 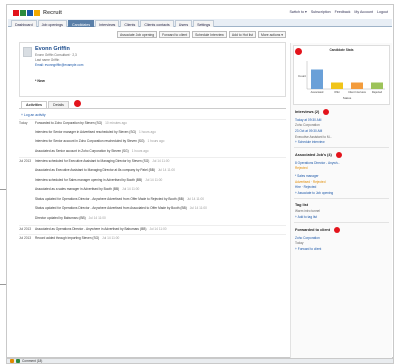 What do you see at coordinates (32, 361) in the screenshot?
I see `comment-count: Comment (18)` at bounding box center [32, 361].